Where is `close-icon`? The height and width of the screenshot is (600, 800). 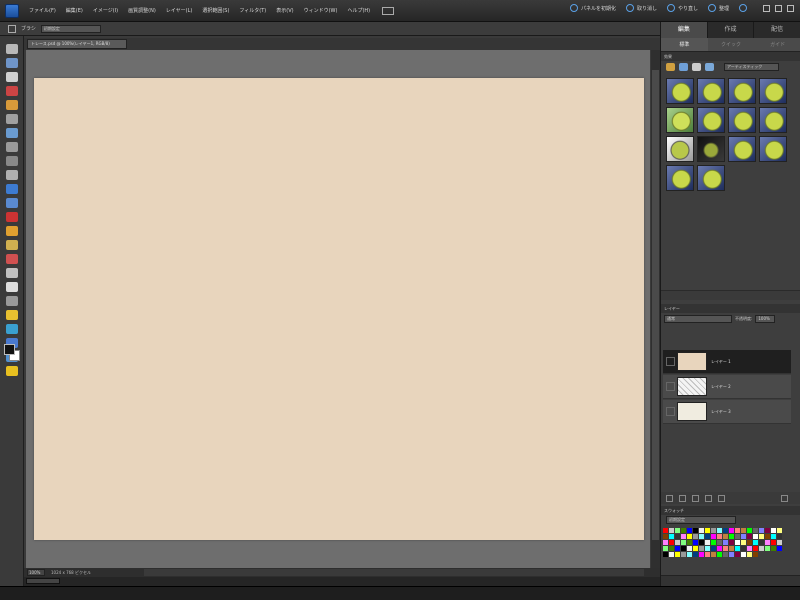 close-icon is located at coordinates (790, 8).